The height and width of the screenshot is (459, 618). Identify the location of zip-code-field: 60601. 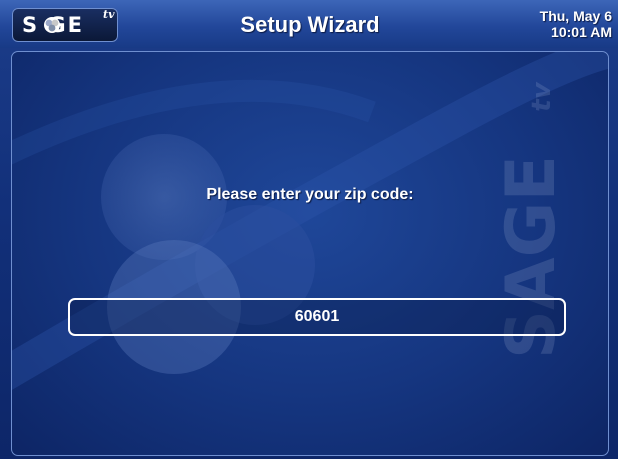
(317, 317).